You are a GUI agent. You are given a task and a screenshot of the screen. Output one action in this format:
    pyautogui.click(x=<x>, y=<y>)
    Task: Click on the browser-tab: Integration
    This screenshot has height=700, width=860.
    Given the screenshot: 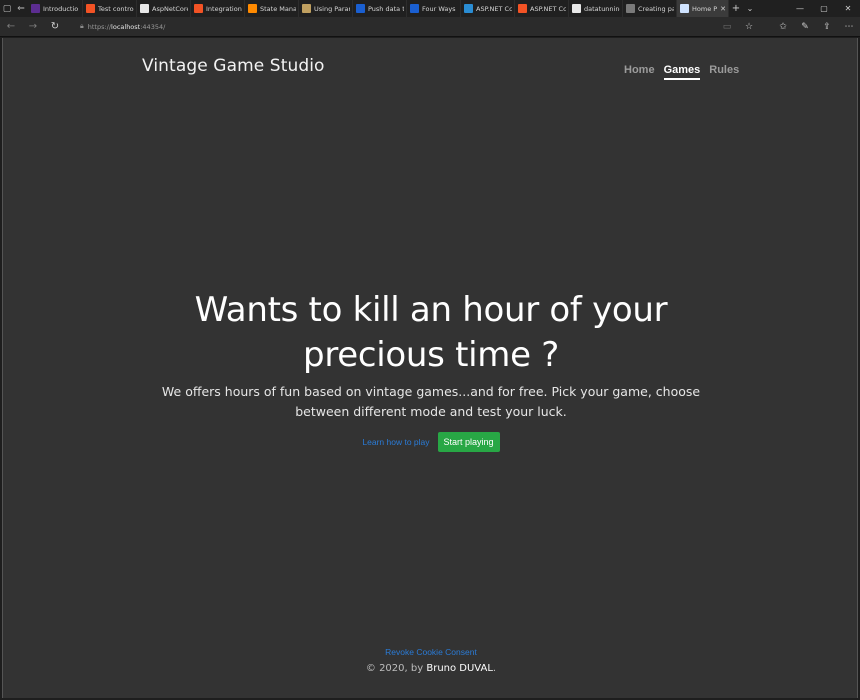 What is the action you would take?
    pyautogui.click(x=218, y=8)
    